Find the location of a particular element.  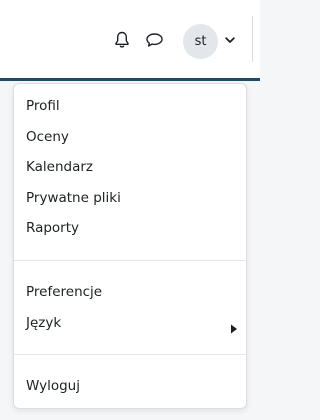

navbar-bottom-border is located at coordinates (130, 79).